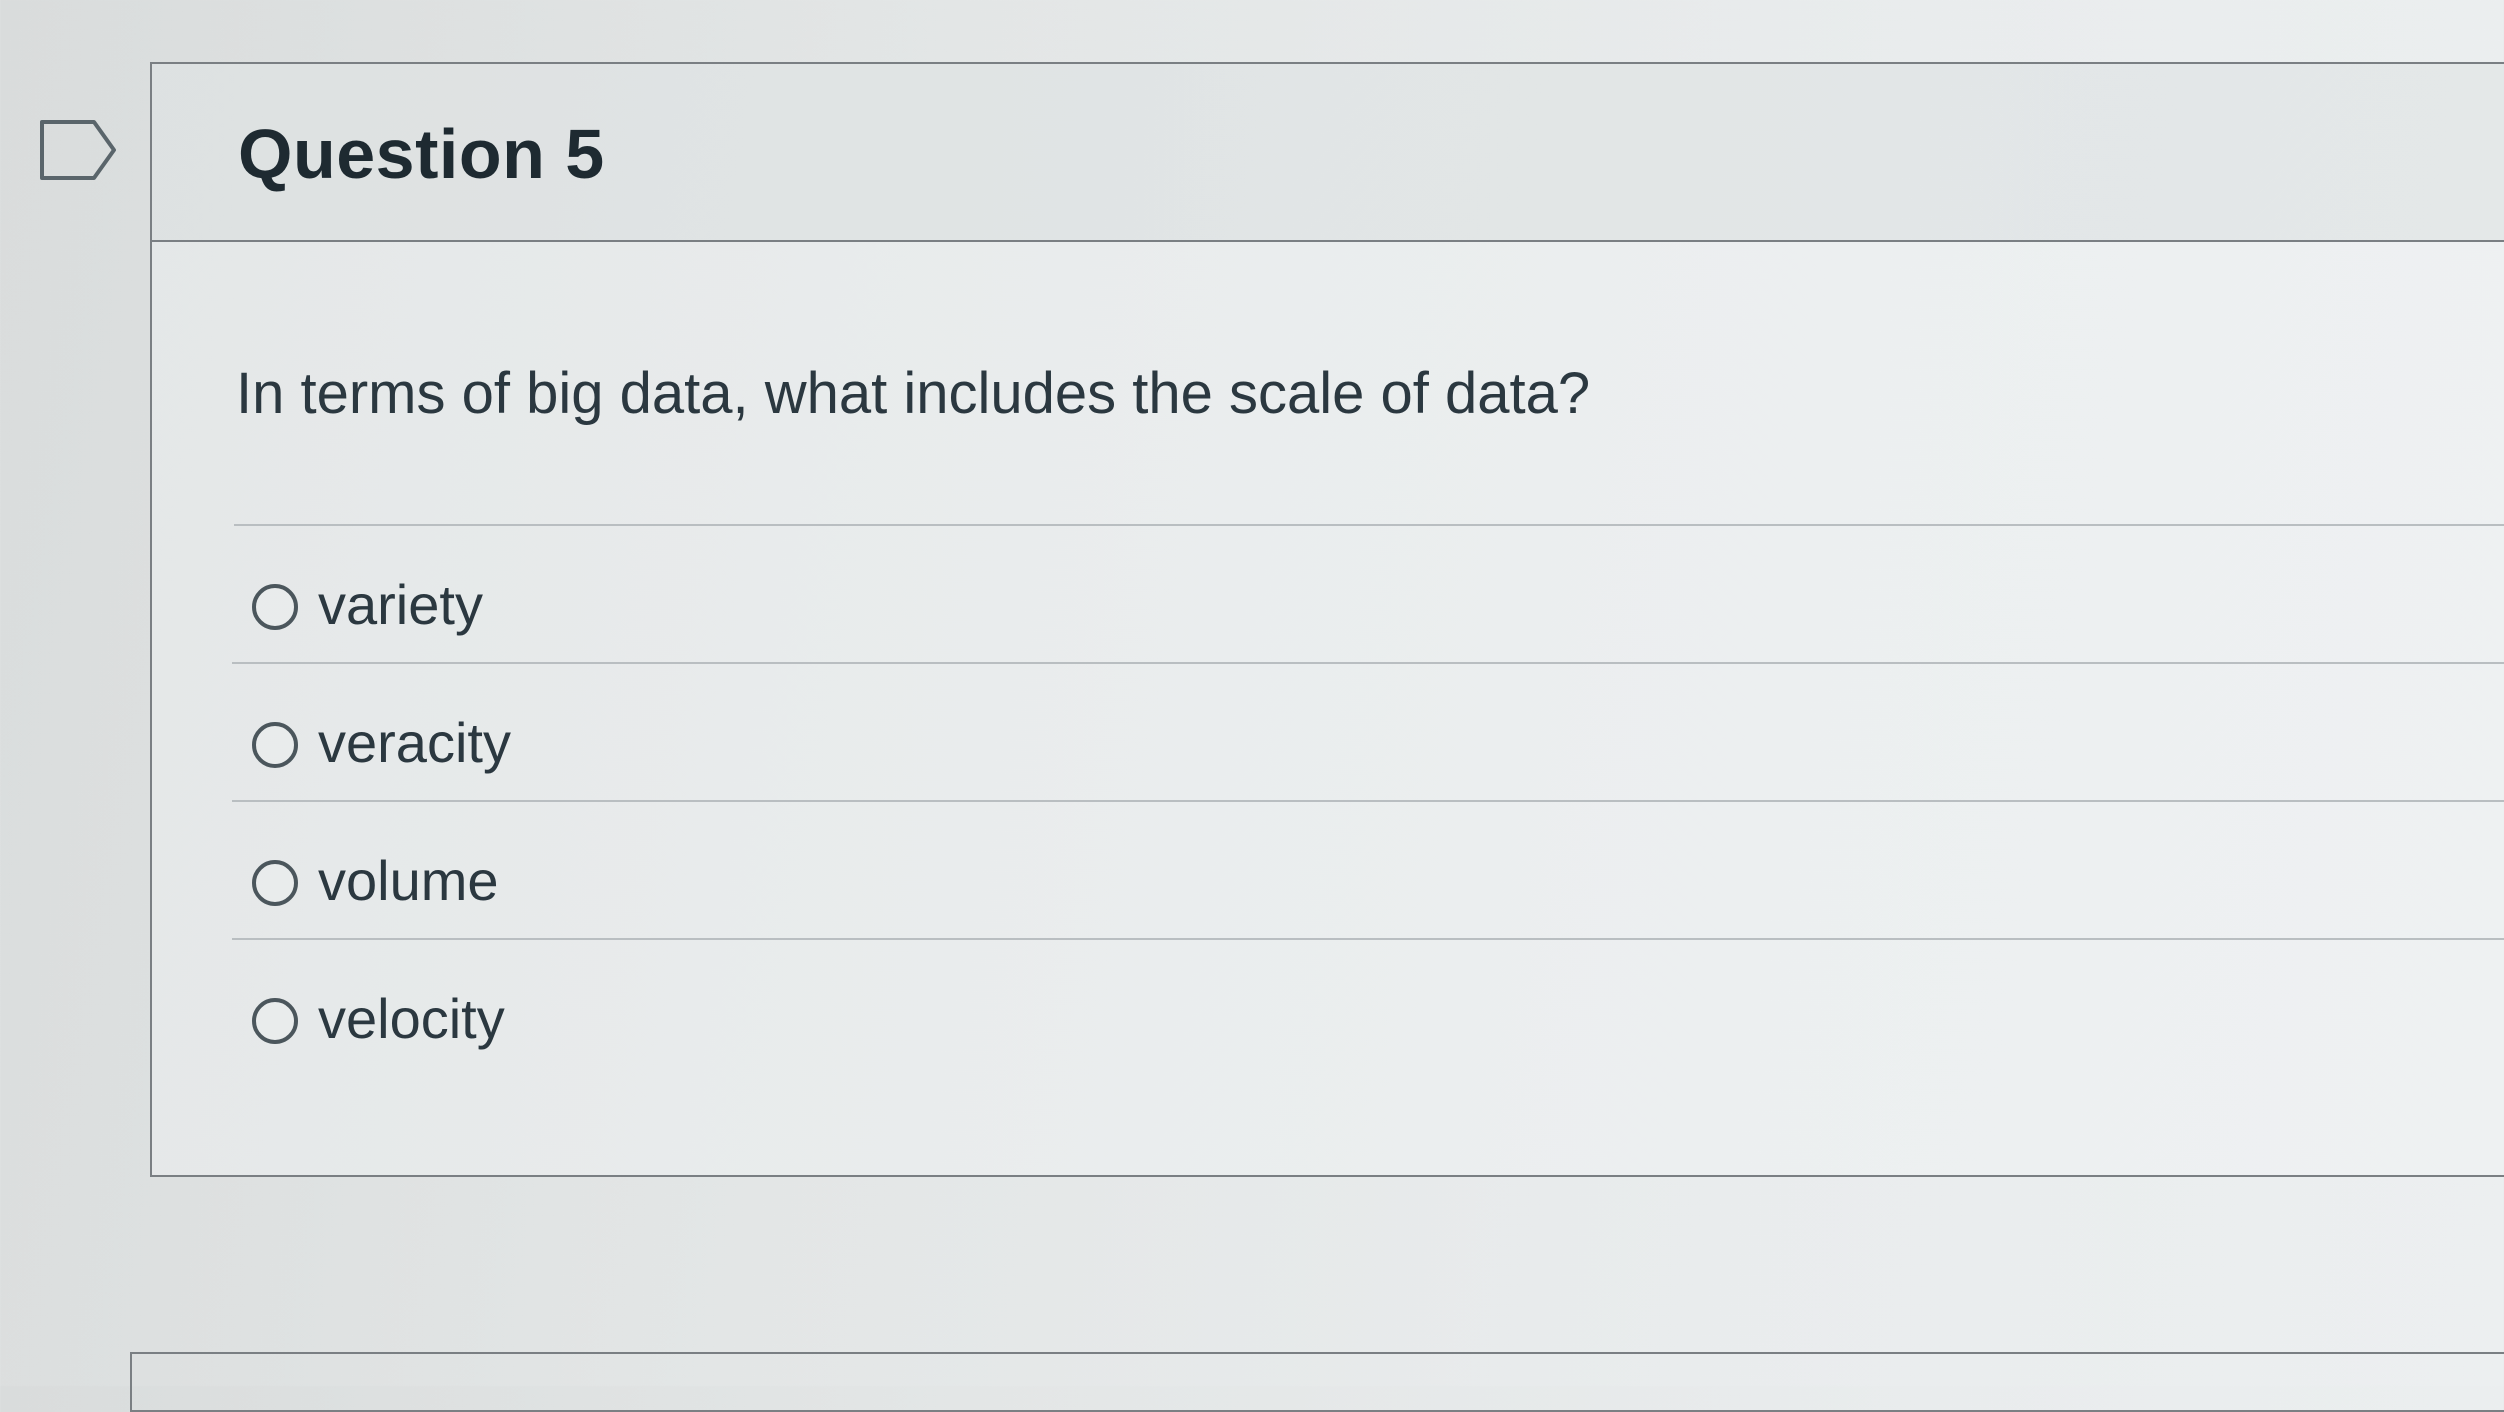 The width and height of the screenshot is (2504, 1412). I want to click on answer-option-velocity: velocity, so click(1368, 1008).